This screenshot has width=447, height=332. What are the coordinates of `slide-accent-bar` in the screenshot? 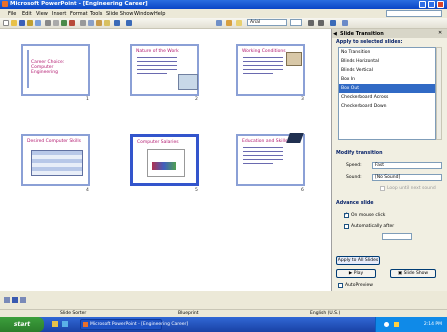 It's located at (28, 69).